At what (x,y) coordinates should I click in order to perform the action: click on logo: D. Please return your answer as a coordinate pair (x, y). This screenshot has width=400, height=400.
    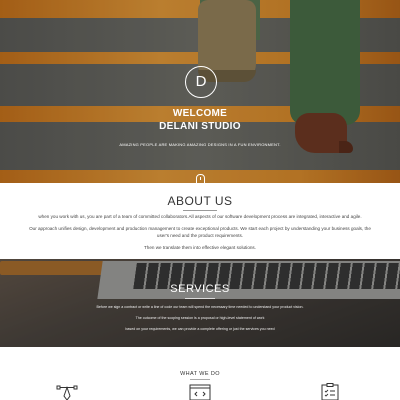
    Looking at the image, I should click on (201, 82).